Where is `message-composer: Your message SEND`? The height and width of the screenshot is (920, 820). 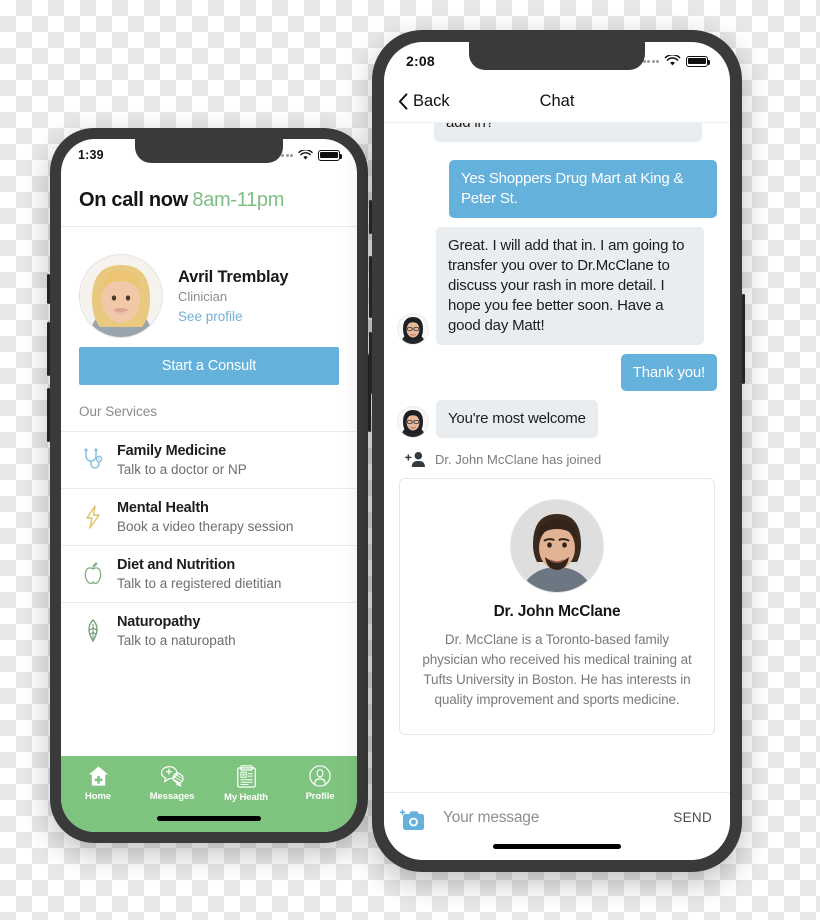 message-composer: Your message SEND is located at coordinates (557, 826).